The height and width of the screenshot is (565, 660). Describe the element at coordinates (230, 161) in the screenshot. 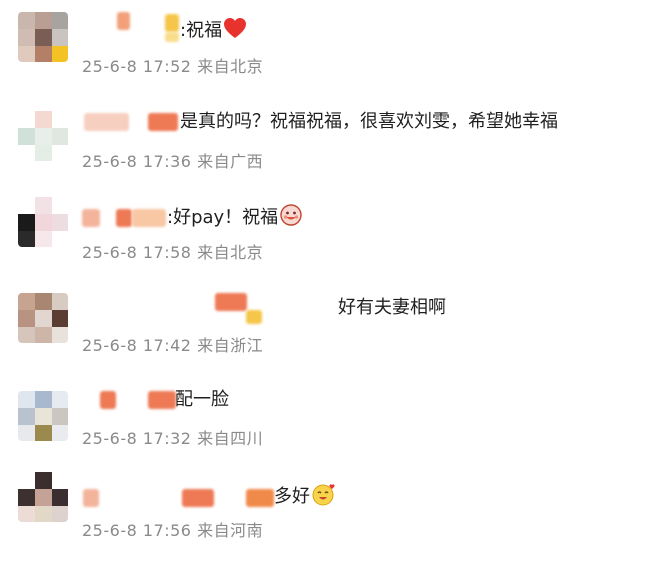

I see `location: 来自广西` at that location.